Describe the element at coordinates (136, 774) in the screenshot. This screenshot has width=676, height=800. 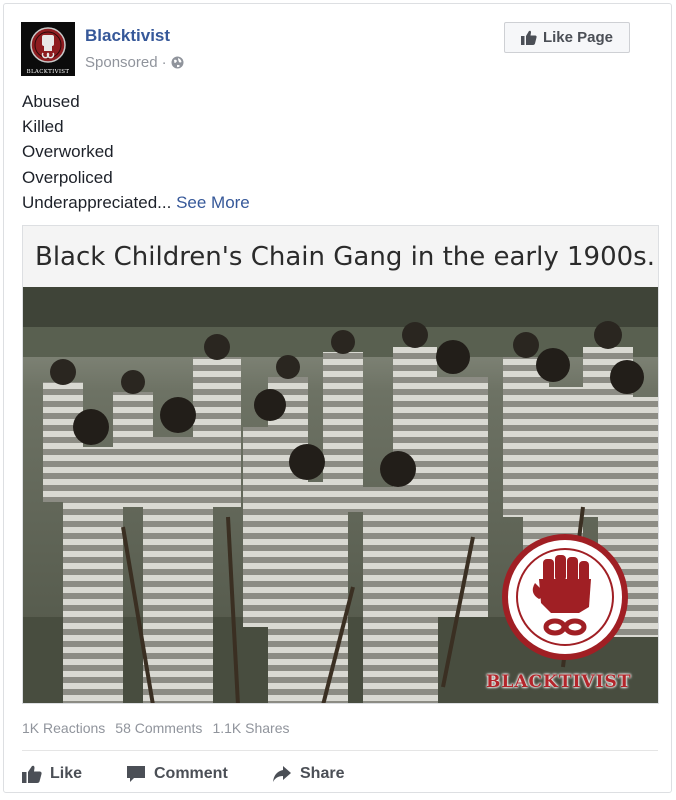
I see `comment-bubble-icon` at that location.